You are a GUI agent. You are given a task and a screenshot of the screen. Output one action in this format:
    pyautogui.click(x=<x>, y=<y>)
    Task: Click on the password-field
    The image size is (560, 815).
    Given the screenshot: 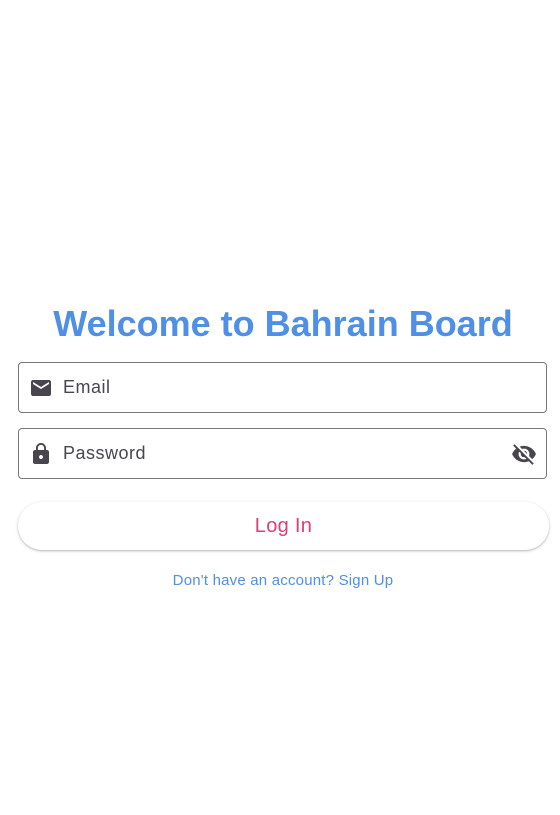 What is the action you would take?
    pyautogui.click(x=282, y=453)
    